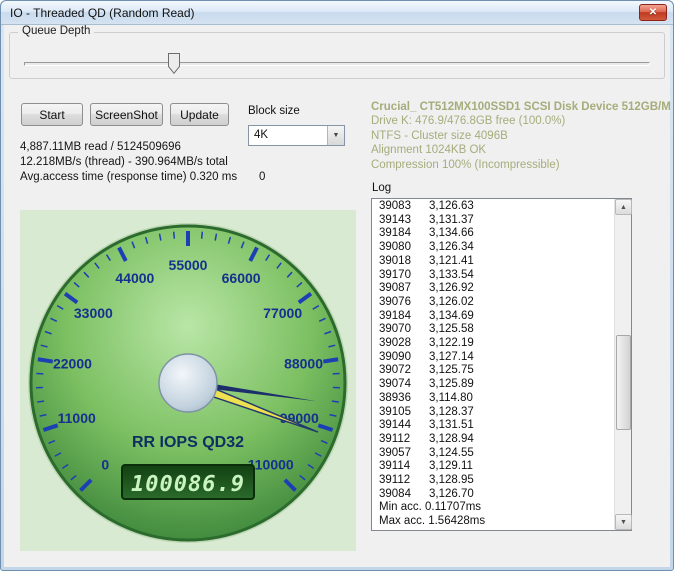  I want to click on triangle-up-icon: ▲, so click(623, 207).